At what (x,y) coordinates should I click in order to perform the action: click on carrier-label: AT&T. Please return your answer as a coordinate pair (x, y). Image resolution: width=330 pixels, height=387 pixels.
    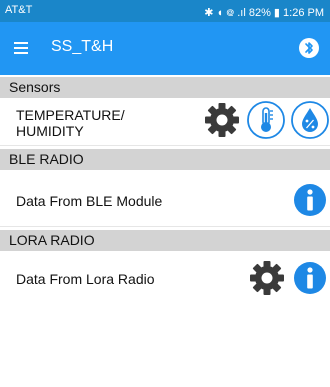
    Looking at the image, I should click on (19, 10).